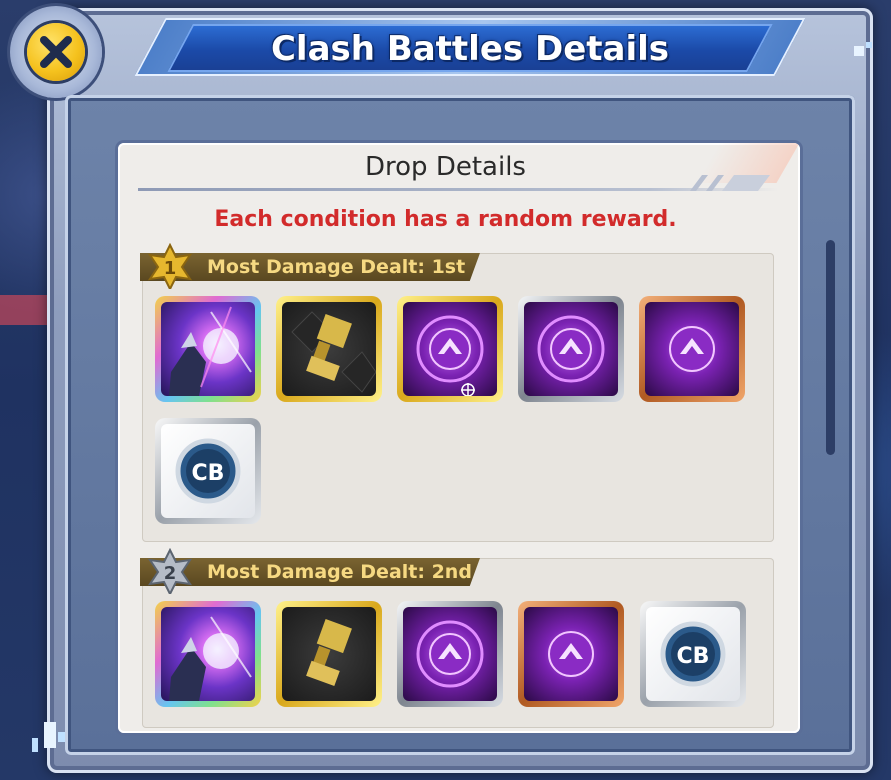  Describe the element at coordinates (730, 183) in the screenshot. I see `divider-slants` at that location.